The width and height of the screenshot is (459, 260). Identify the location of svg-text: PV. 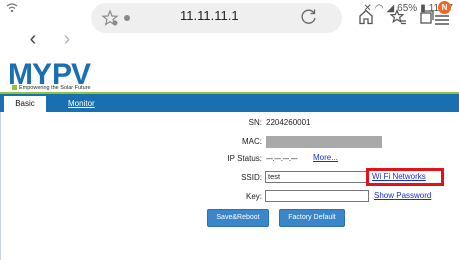
(71, 73).